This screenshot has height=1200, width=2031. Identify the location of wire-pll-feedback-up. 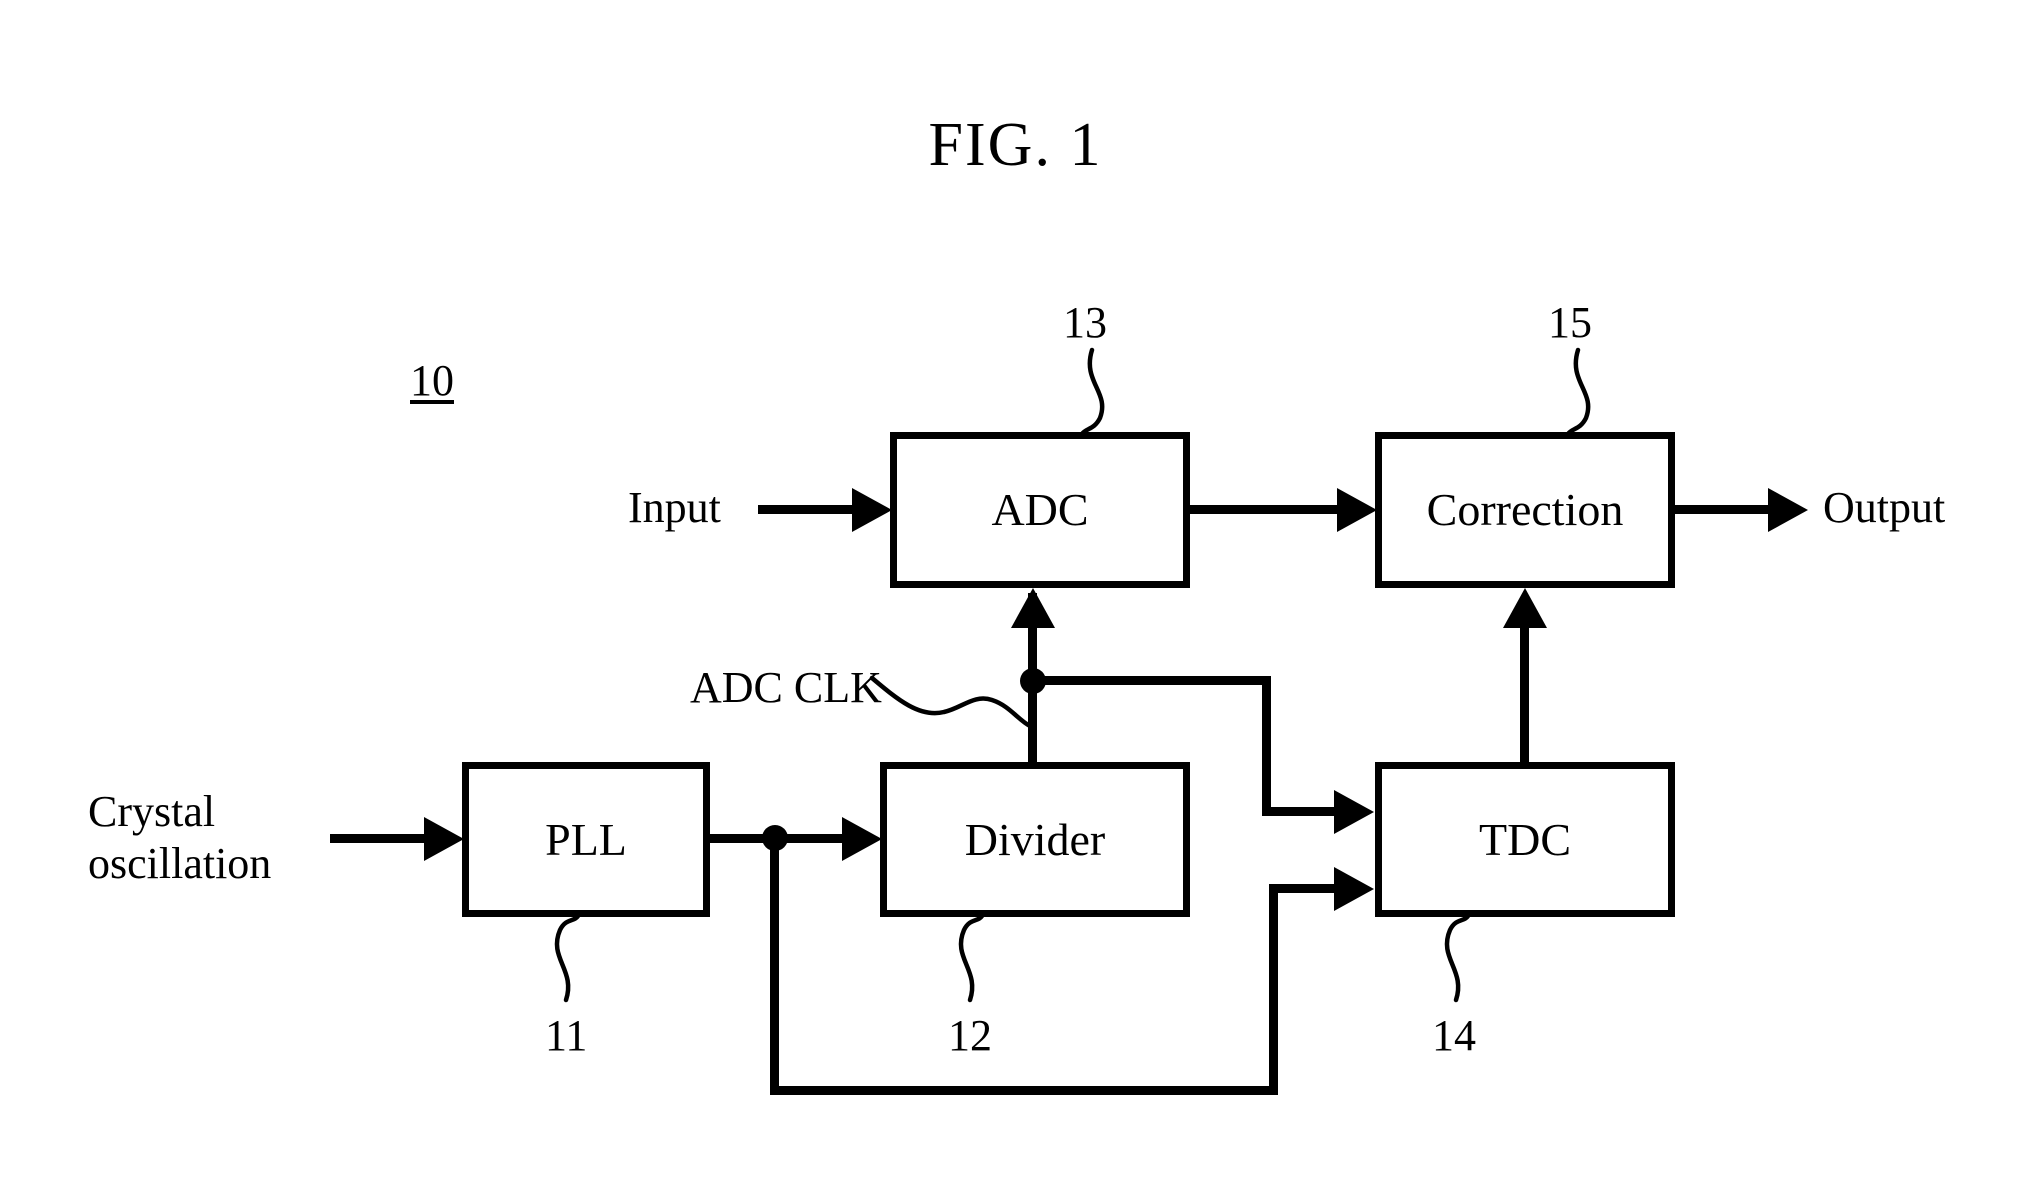
(1273, 987).